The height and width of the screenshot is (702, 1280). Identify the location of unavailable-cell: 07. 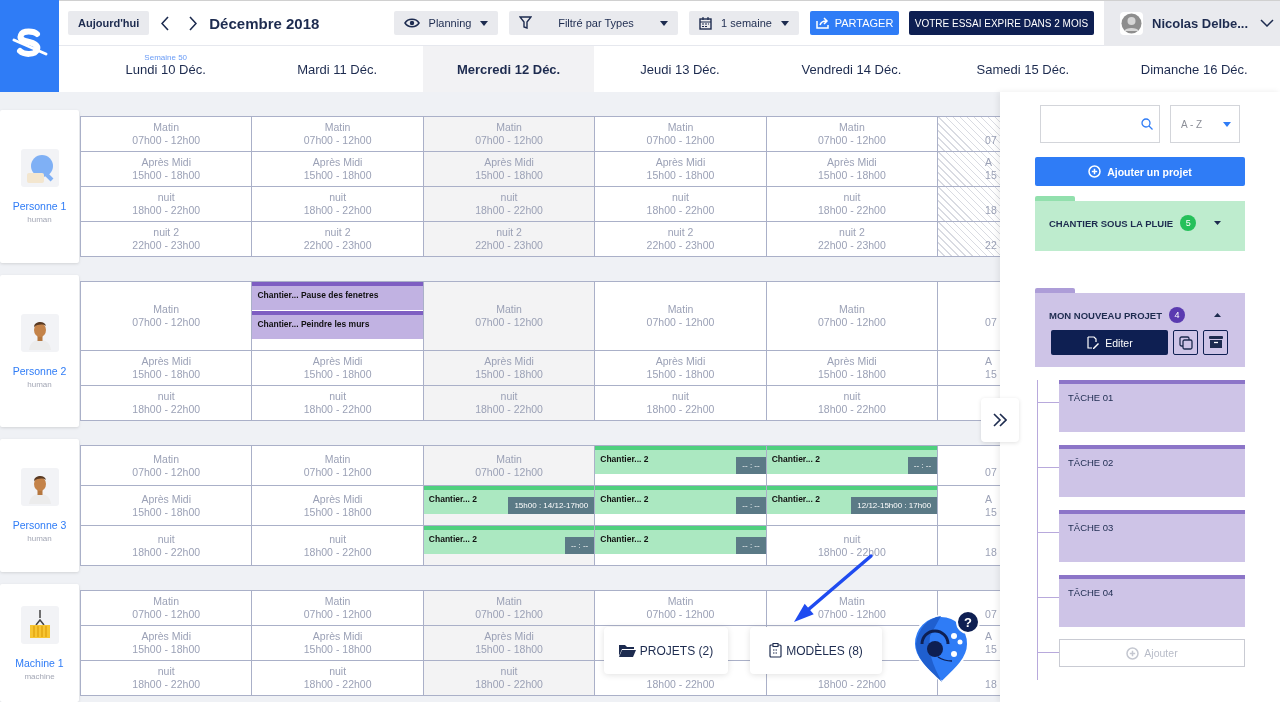
(969, 134).